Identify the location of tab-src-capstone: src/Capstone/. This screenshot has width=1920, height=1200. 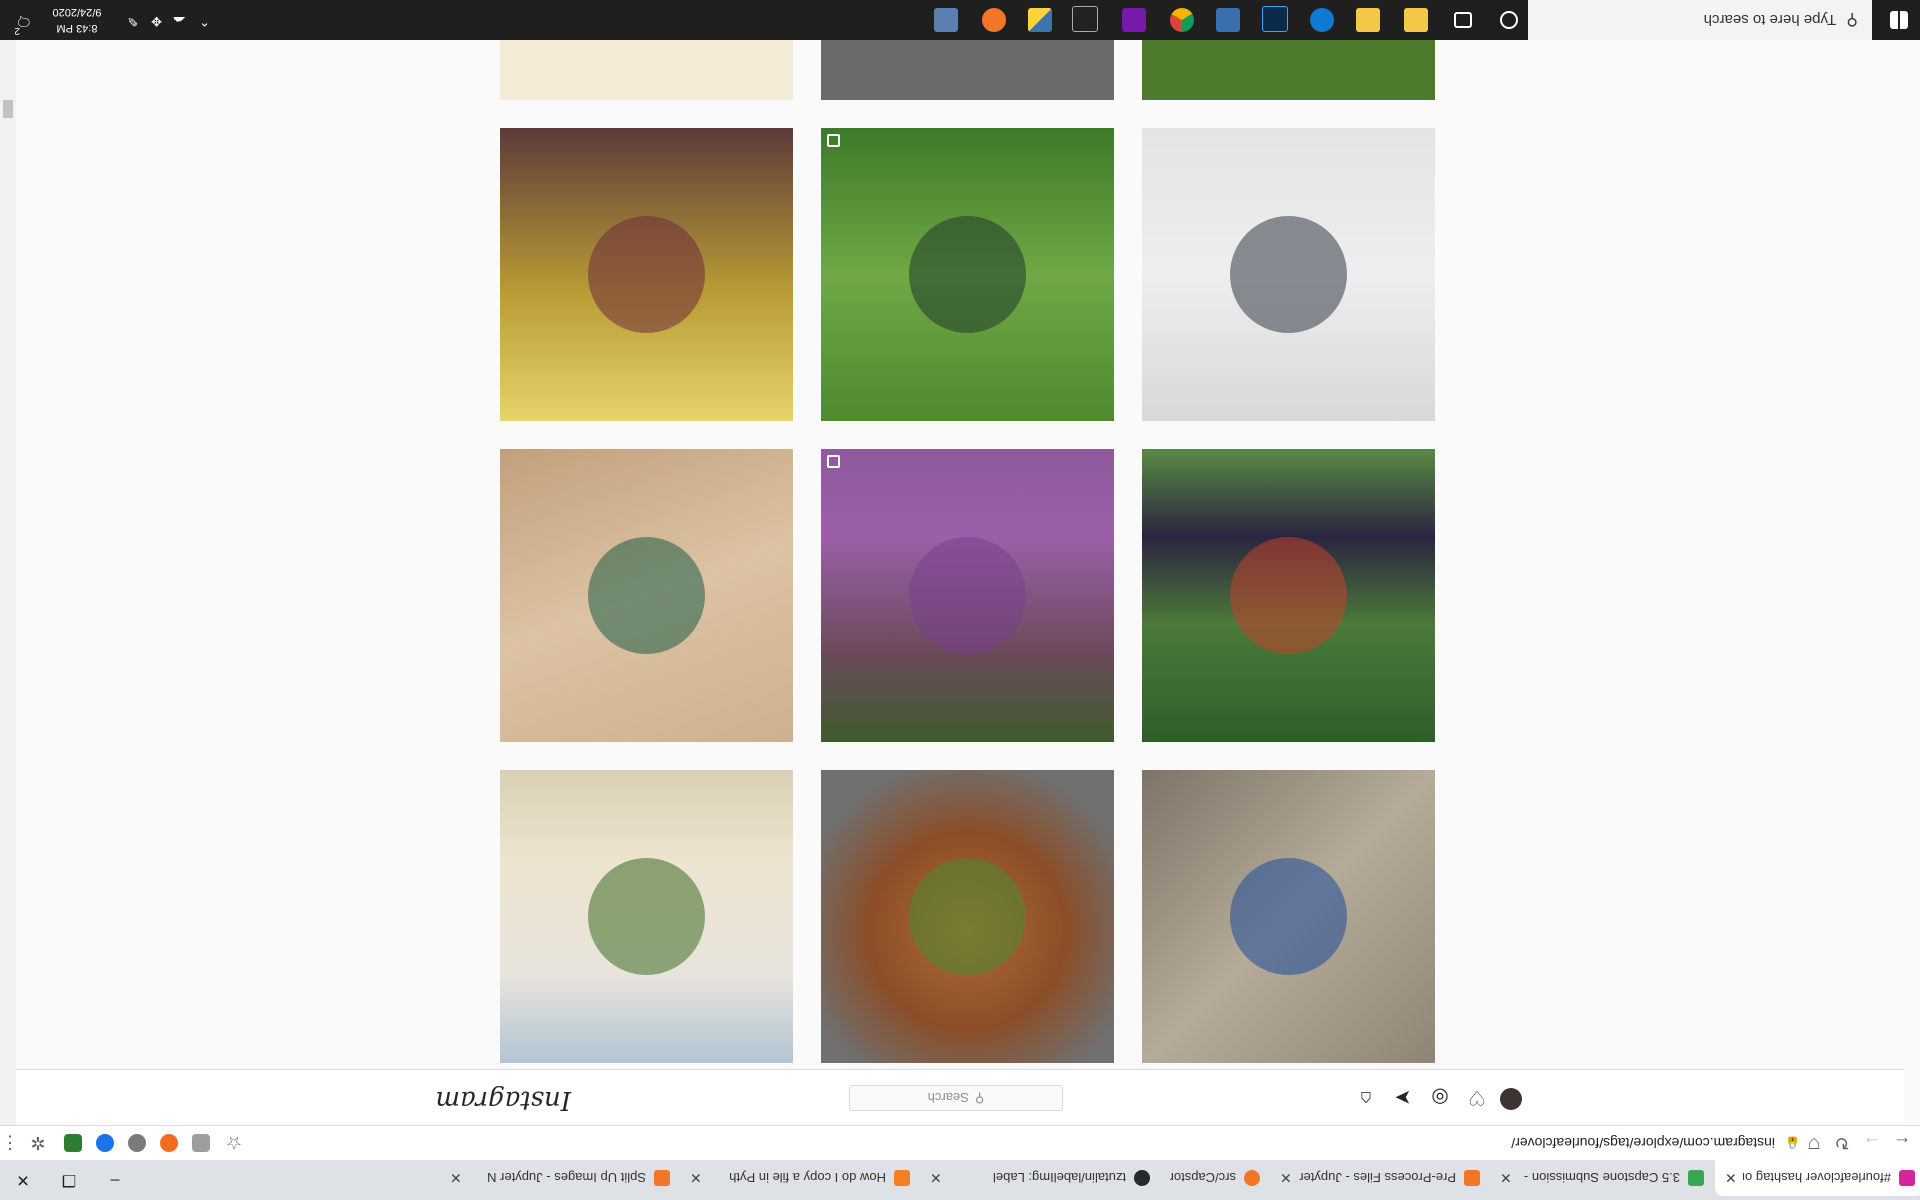
(1215, 1178).